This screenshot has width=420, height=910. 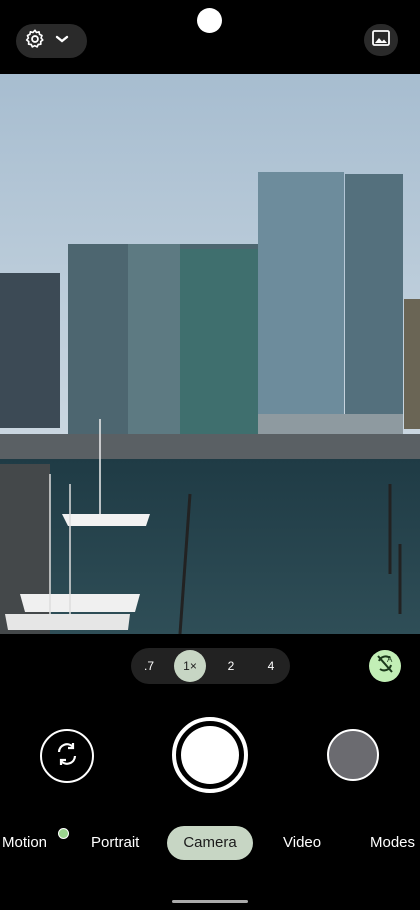 I want to click on shutter-button, so click(x=210, y=755).